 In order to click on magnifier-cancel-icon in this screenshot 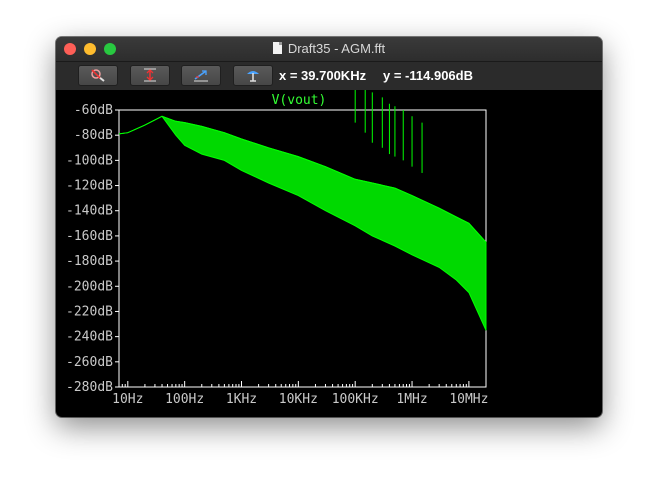, I will do `click(98, 75)`.